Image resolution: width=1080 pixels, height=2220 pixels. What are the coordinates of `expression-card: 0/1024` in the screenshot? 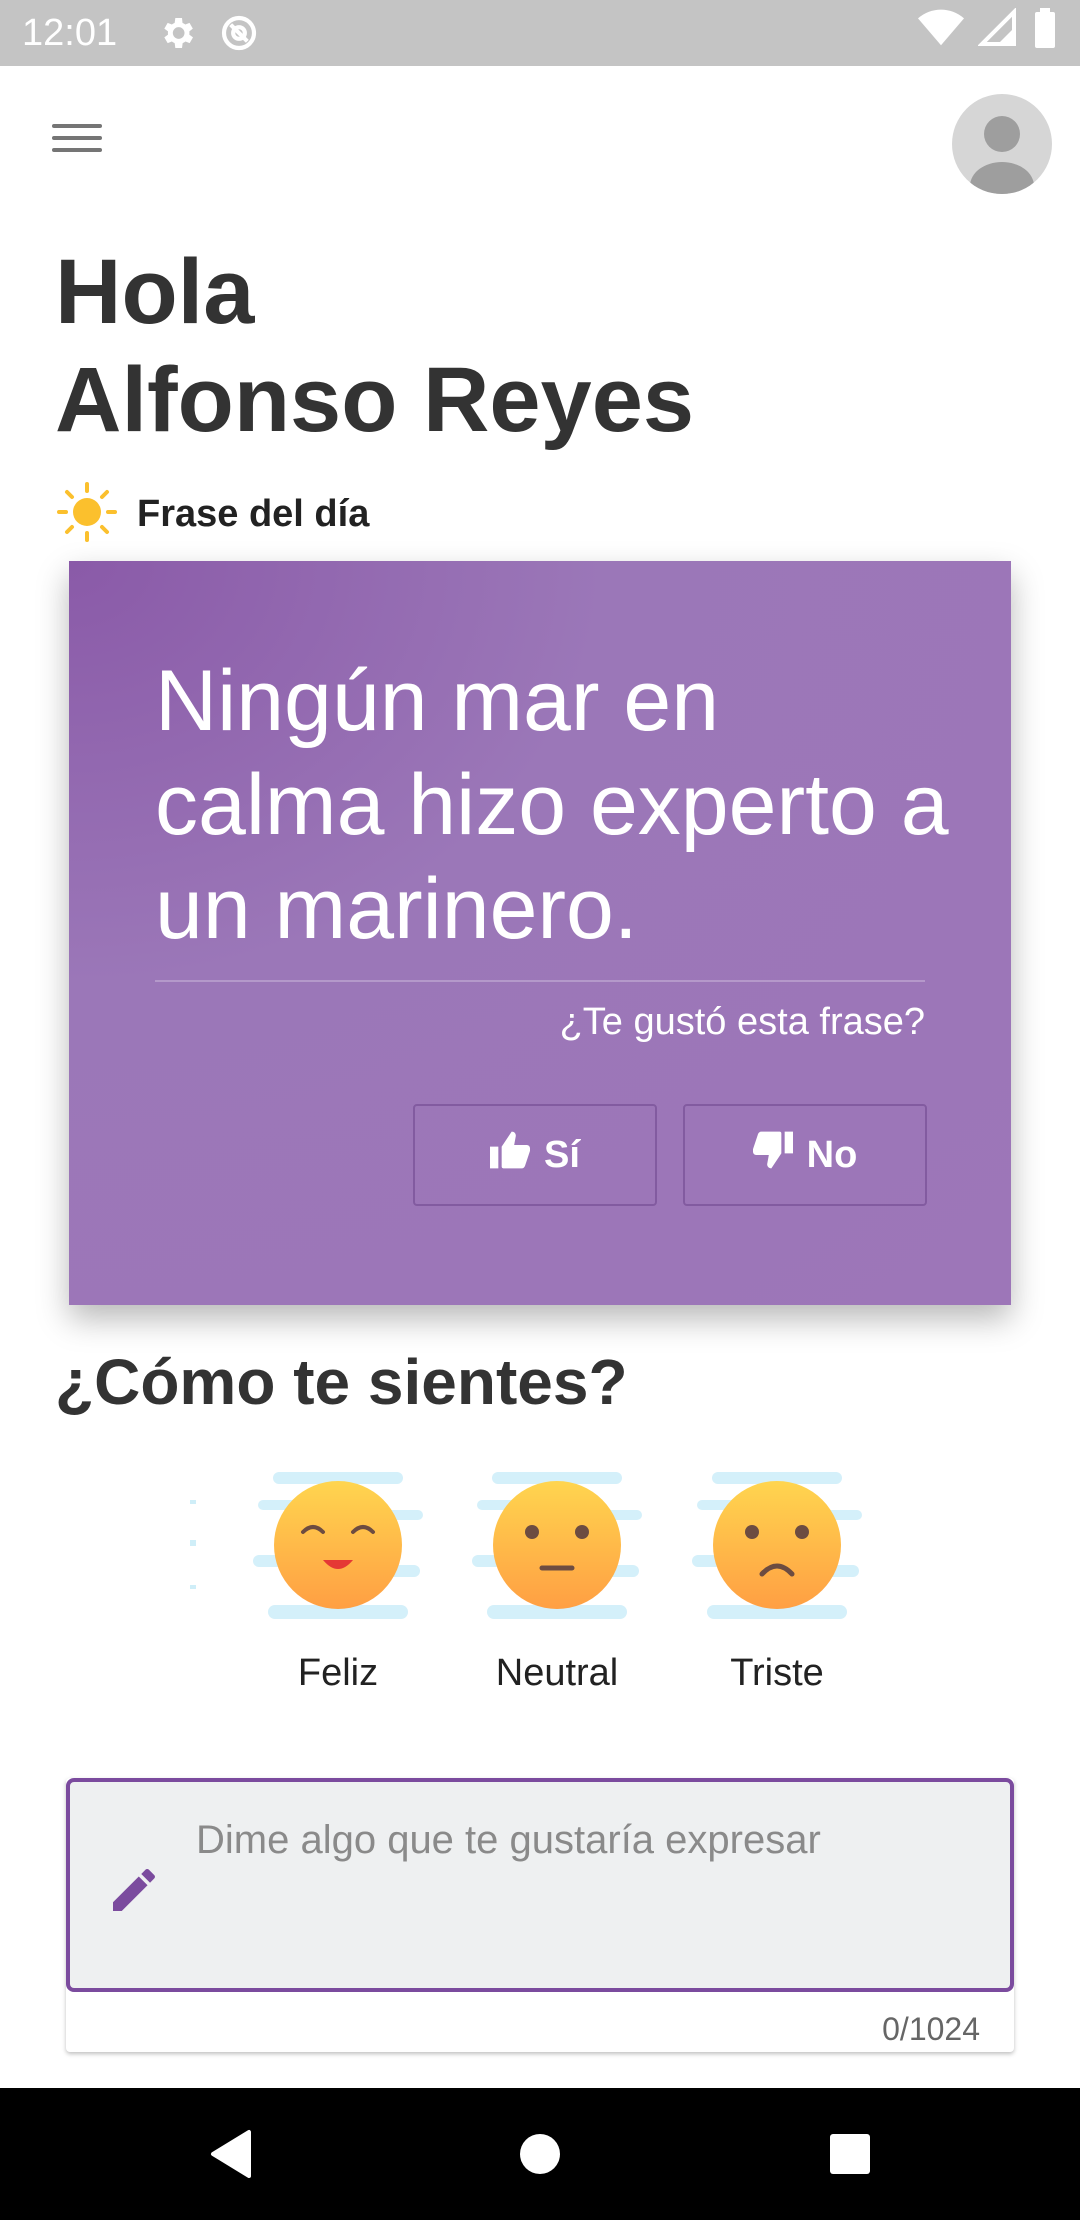 It's located at (540, 1915).